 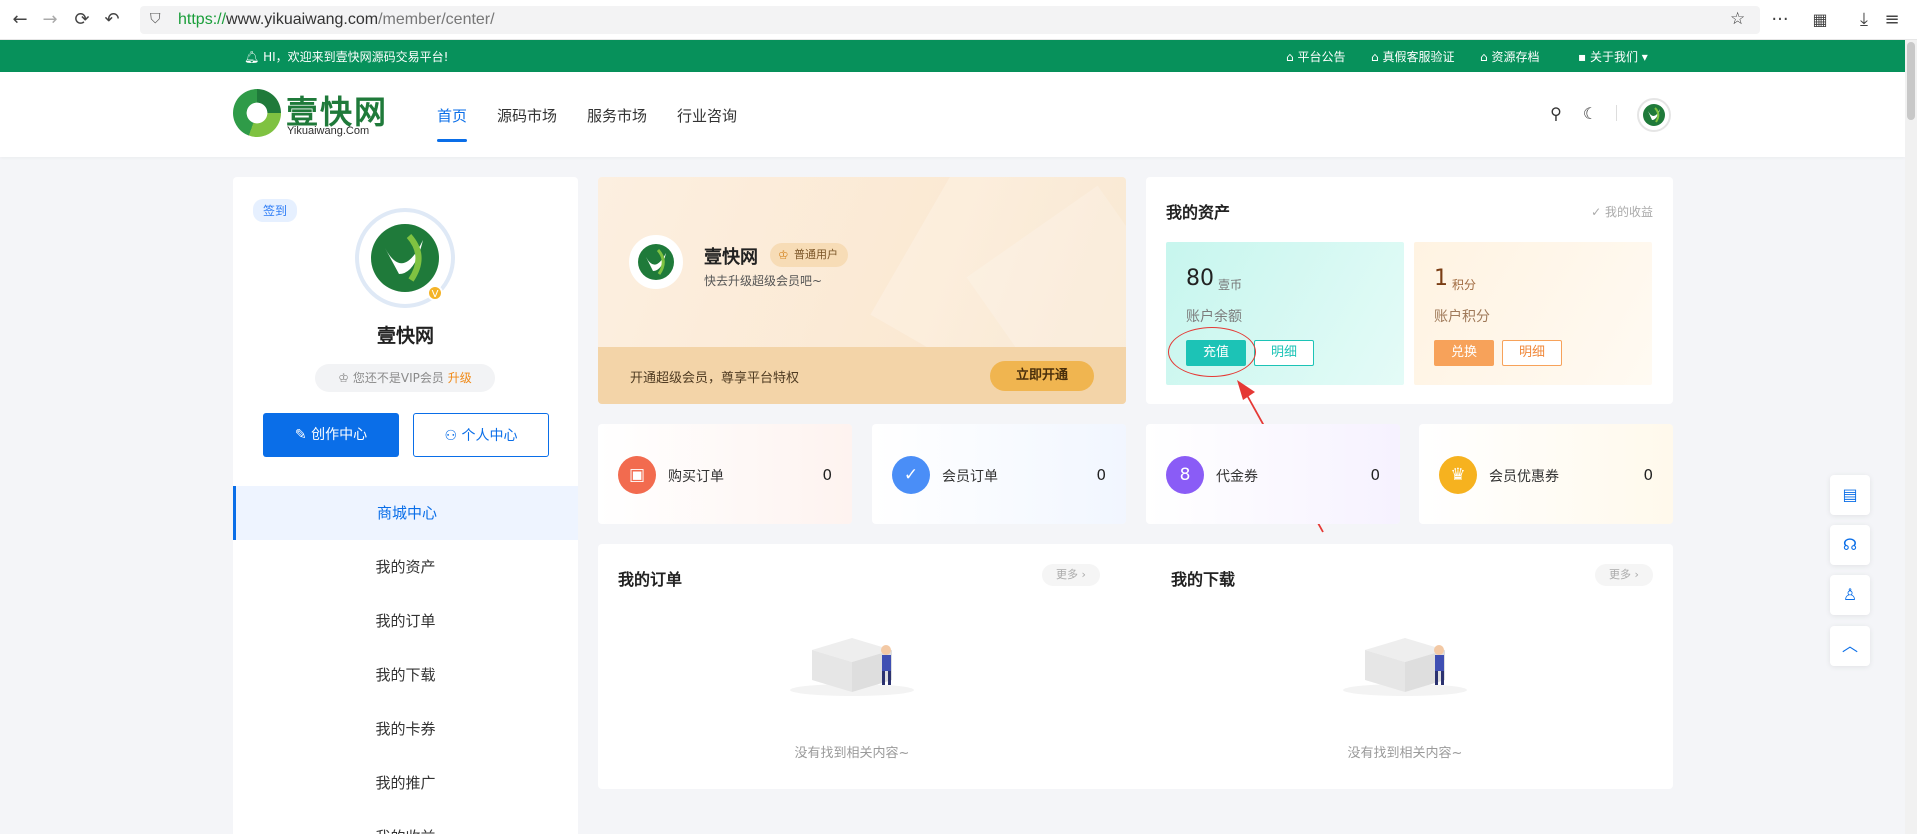 What do you see at coordinates (1850, 646) in the screenshot?
I see `back-to-top-icon: ︿` at bounding box center [1850, 646].